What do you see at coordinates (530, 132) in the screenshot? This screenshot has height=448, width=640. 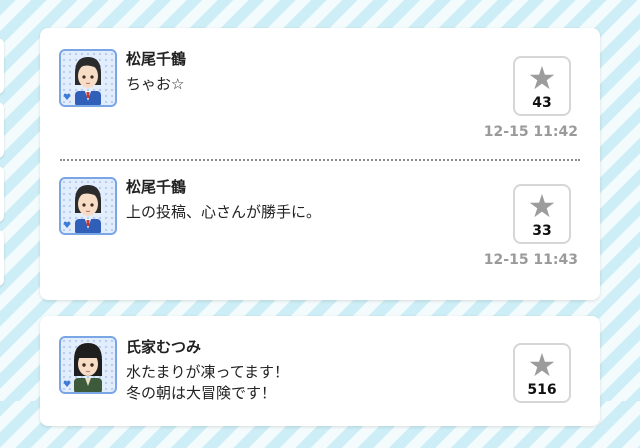 I see `post-timestamp: 12-15 11:42` at bounding box center [530, 132].